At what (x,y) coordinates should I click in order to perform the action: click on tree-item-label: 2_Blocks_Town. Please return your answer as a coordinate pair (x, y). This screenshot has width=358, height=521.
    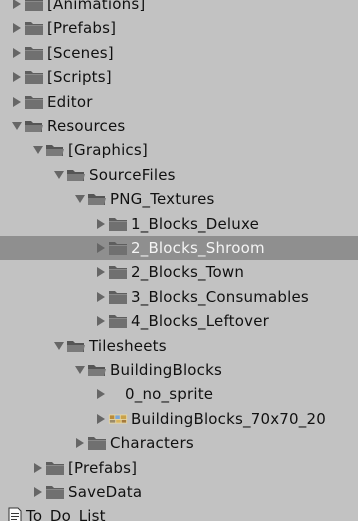
    Looking at the image, I should click on (188, 272).